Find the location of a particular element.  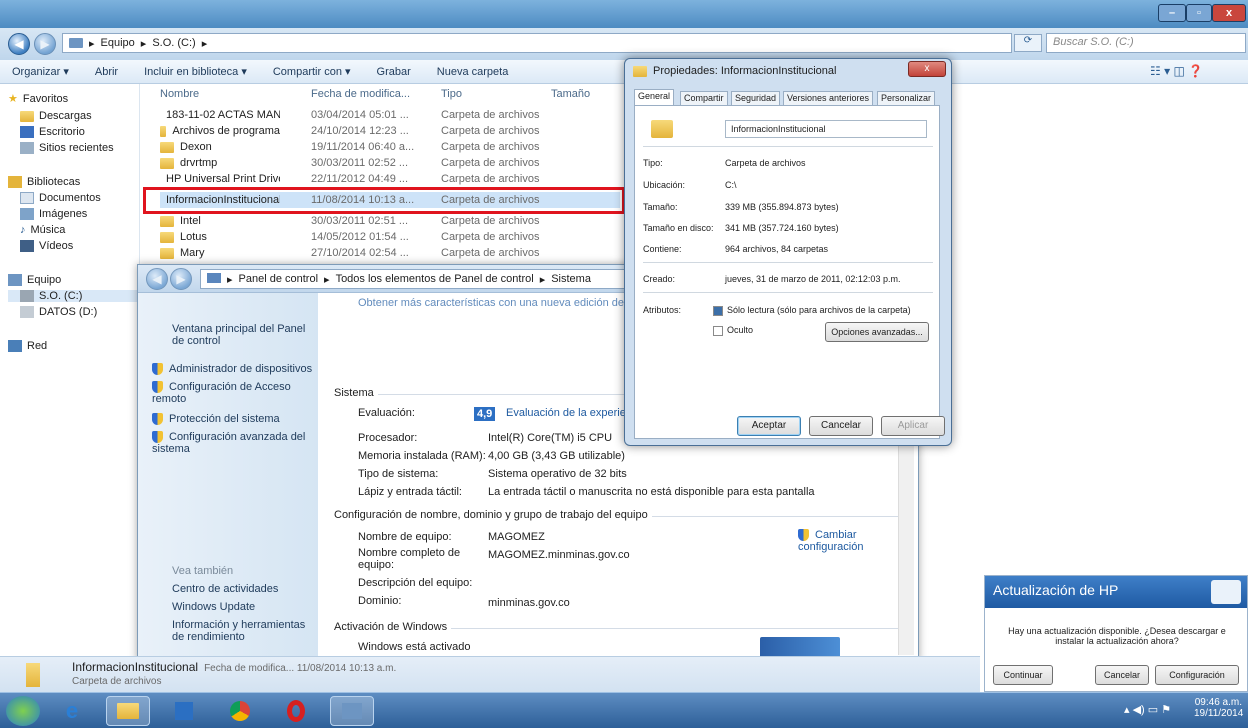

compartir-menu: Compartir con ▾ is located at coordinates (312, 71).